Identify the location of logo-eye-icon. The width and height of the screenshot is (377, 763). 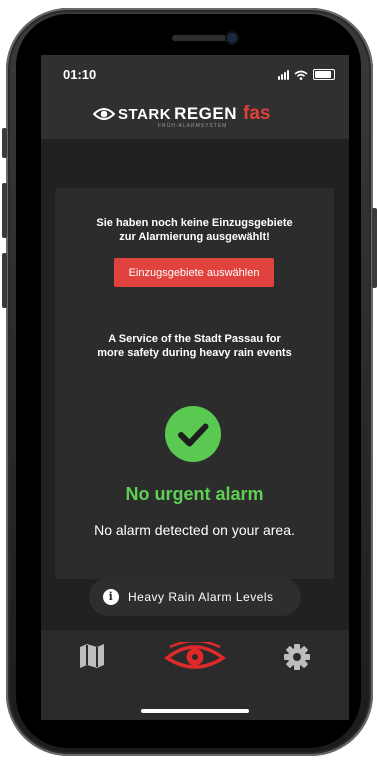
(104, 114).